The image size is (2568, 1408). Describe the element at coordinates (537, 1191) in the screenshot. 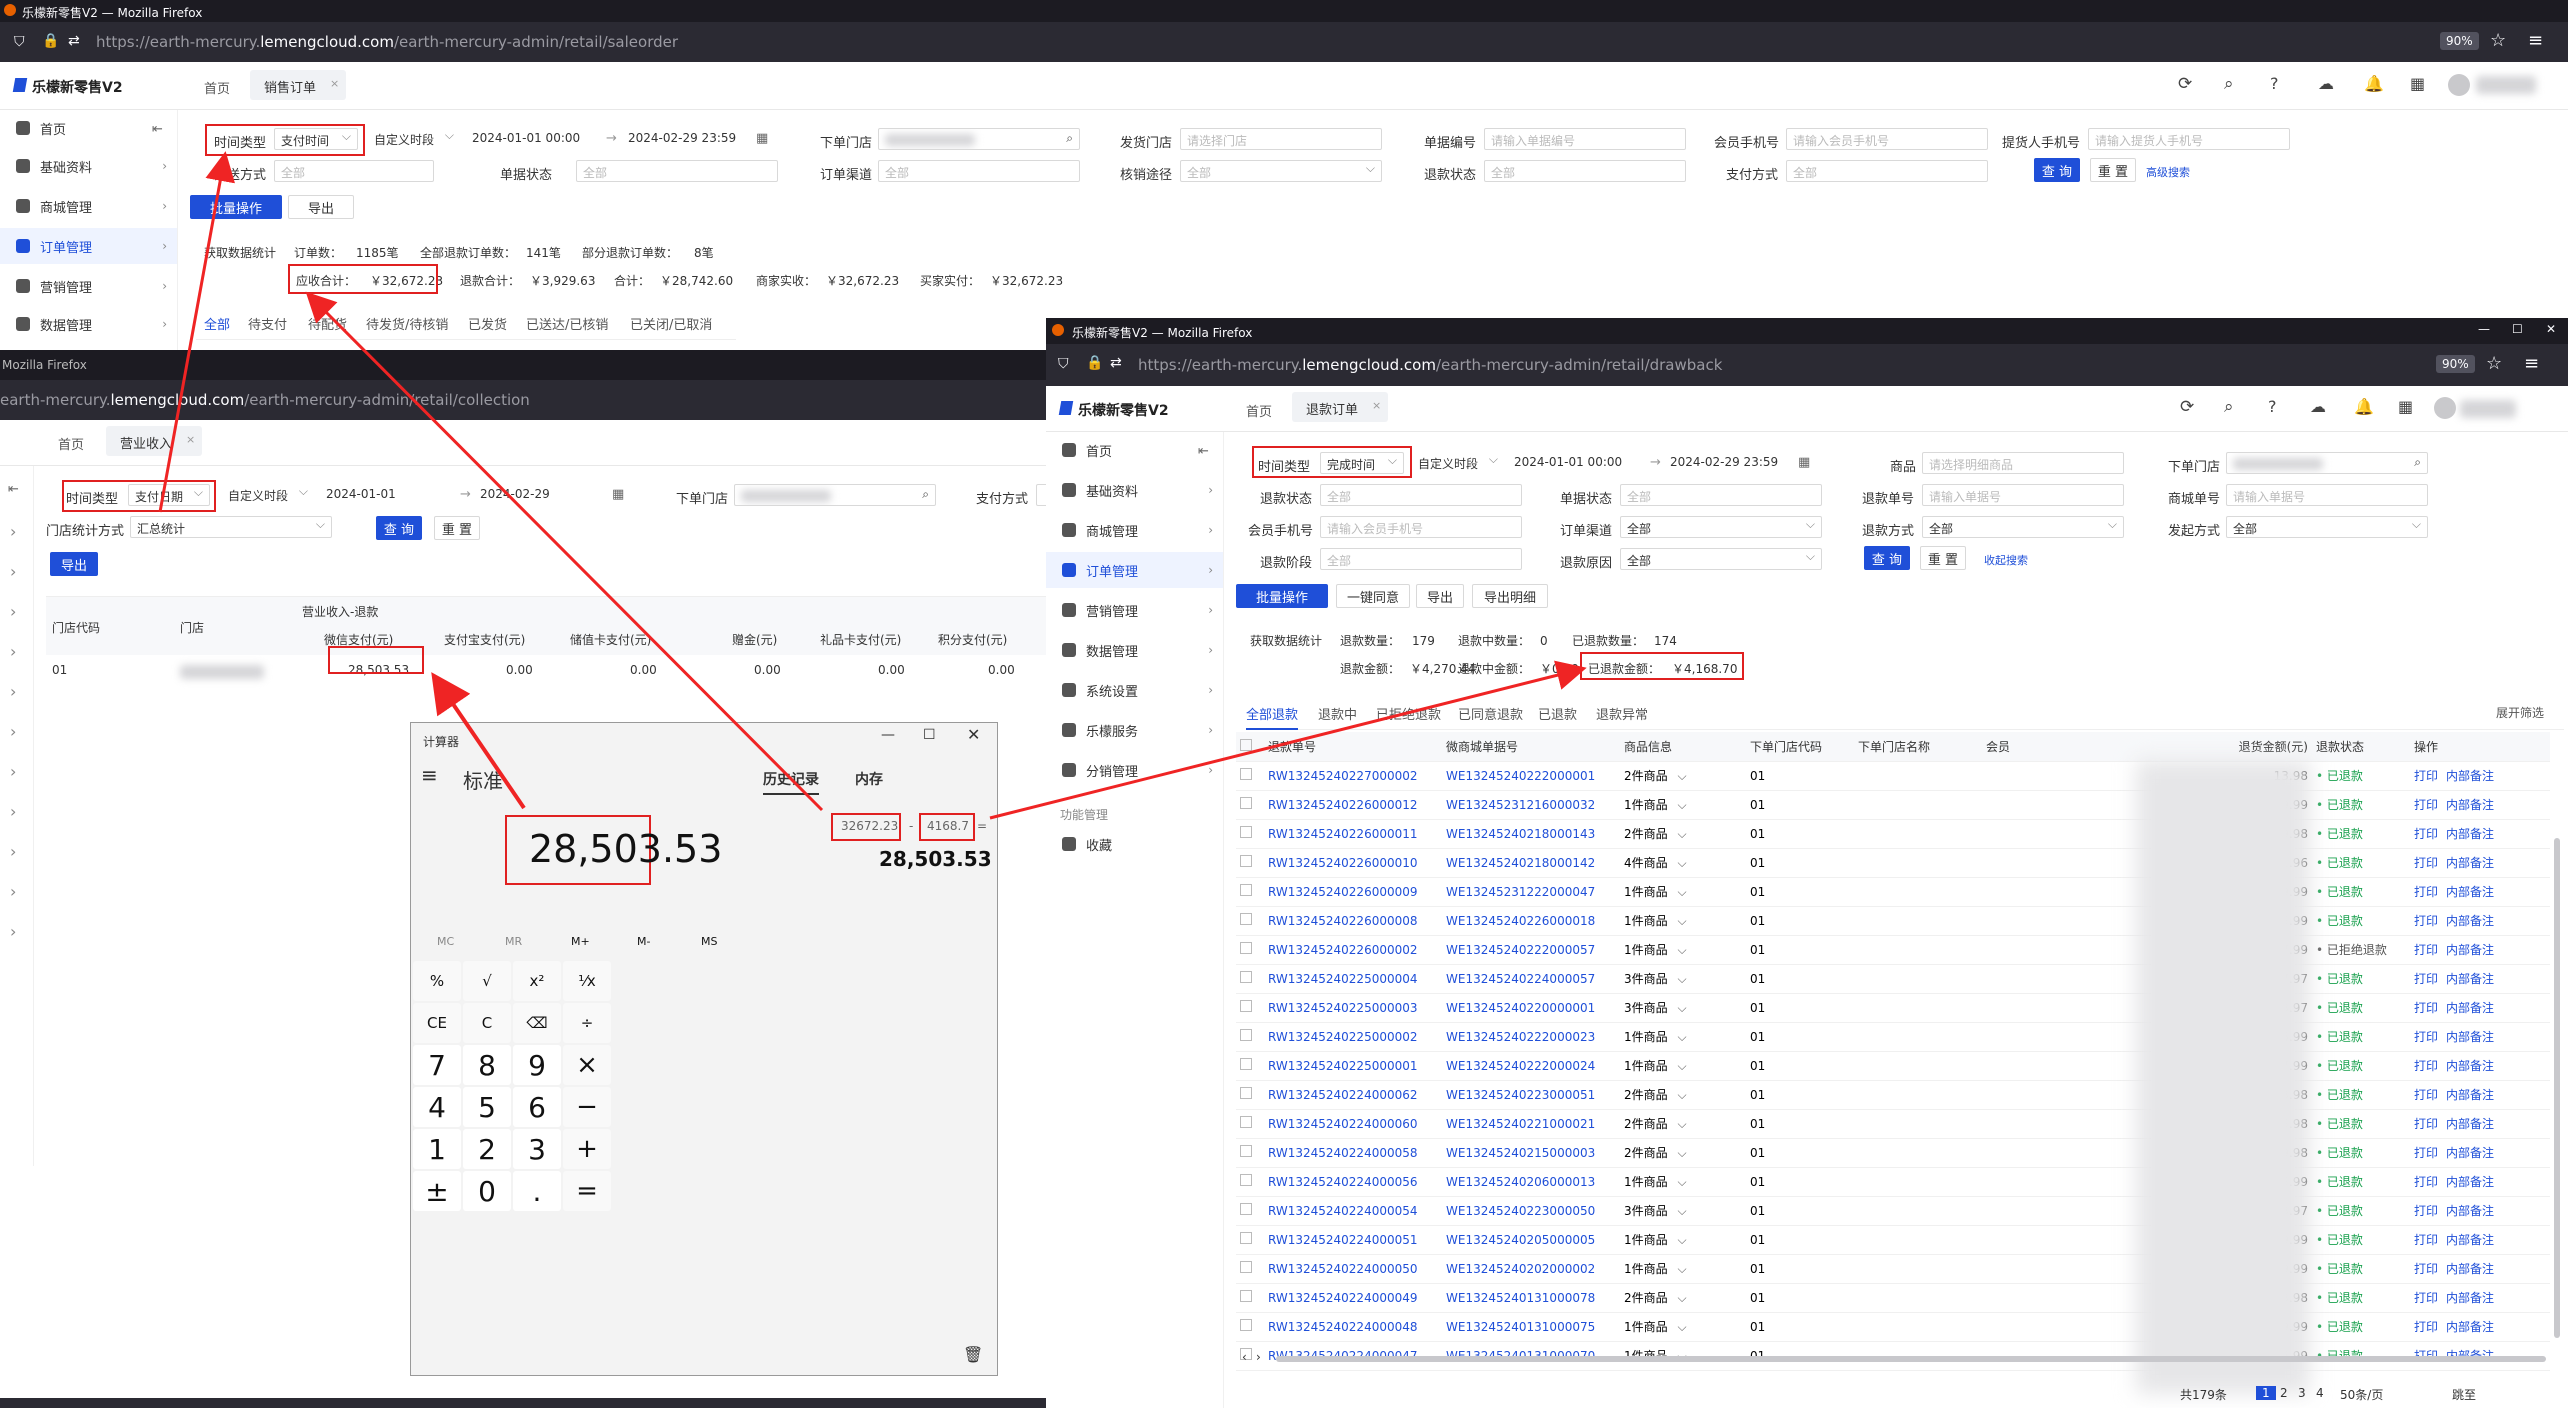

I see `decimal-button: .` at that location.